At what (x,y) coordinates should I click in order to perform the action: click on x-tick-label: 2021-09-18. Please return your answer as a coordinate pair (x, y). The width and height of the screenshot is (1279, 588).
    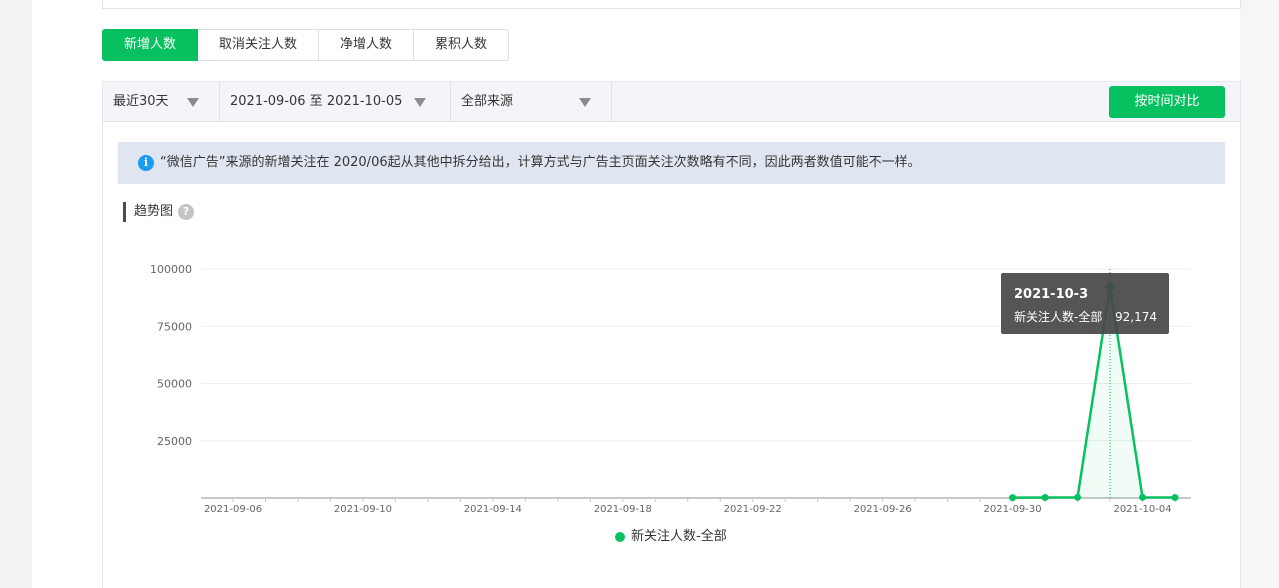
    Looking at the image, I should click on (623, 508).